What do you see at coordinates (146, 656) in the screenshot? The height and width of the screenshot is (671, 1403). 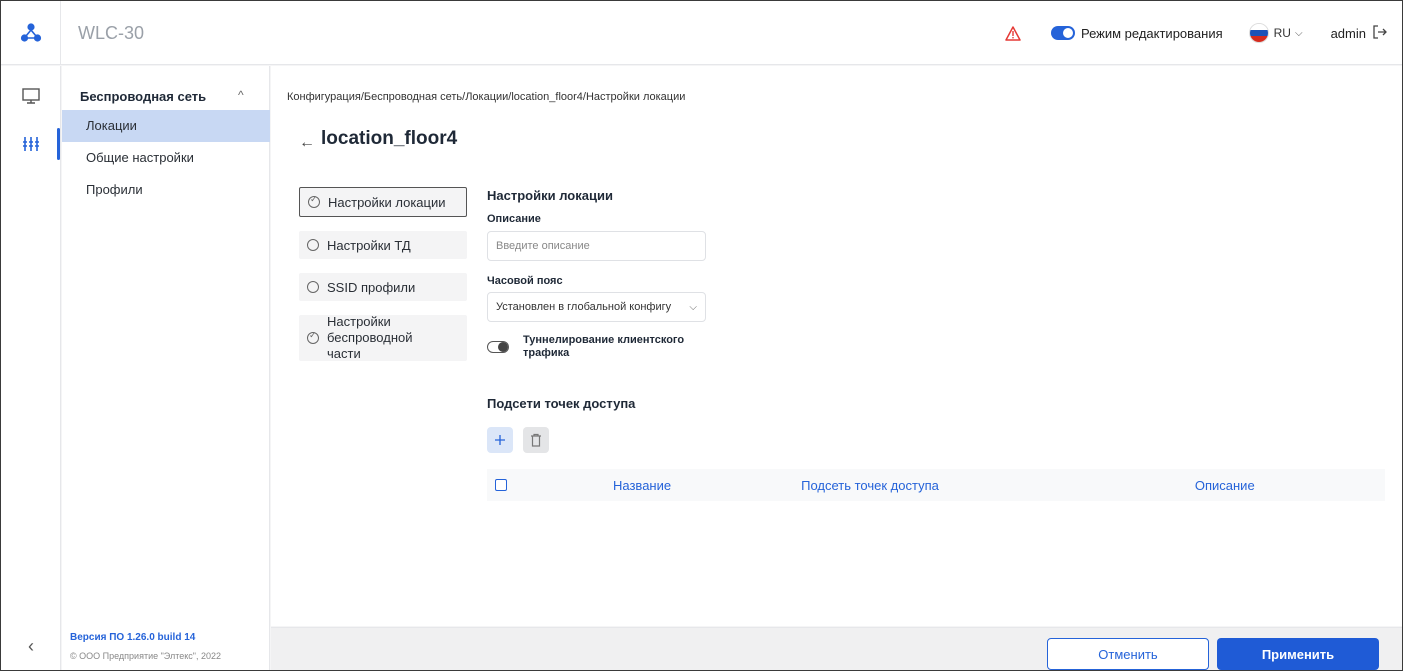 I see `copyright: © ООО Предприятие "Элтекс", 2022` at bounding box center [146, 656].